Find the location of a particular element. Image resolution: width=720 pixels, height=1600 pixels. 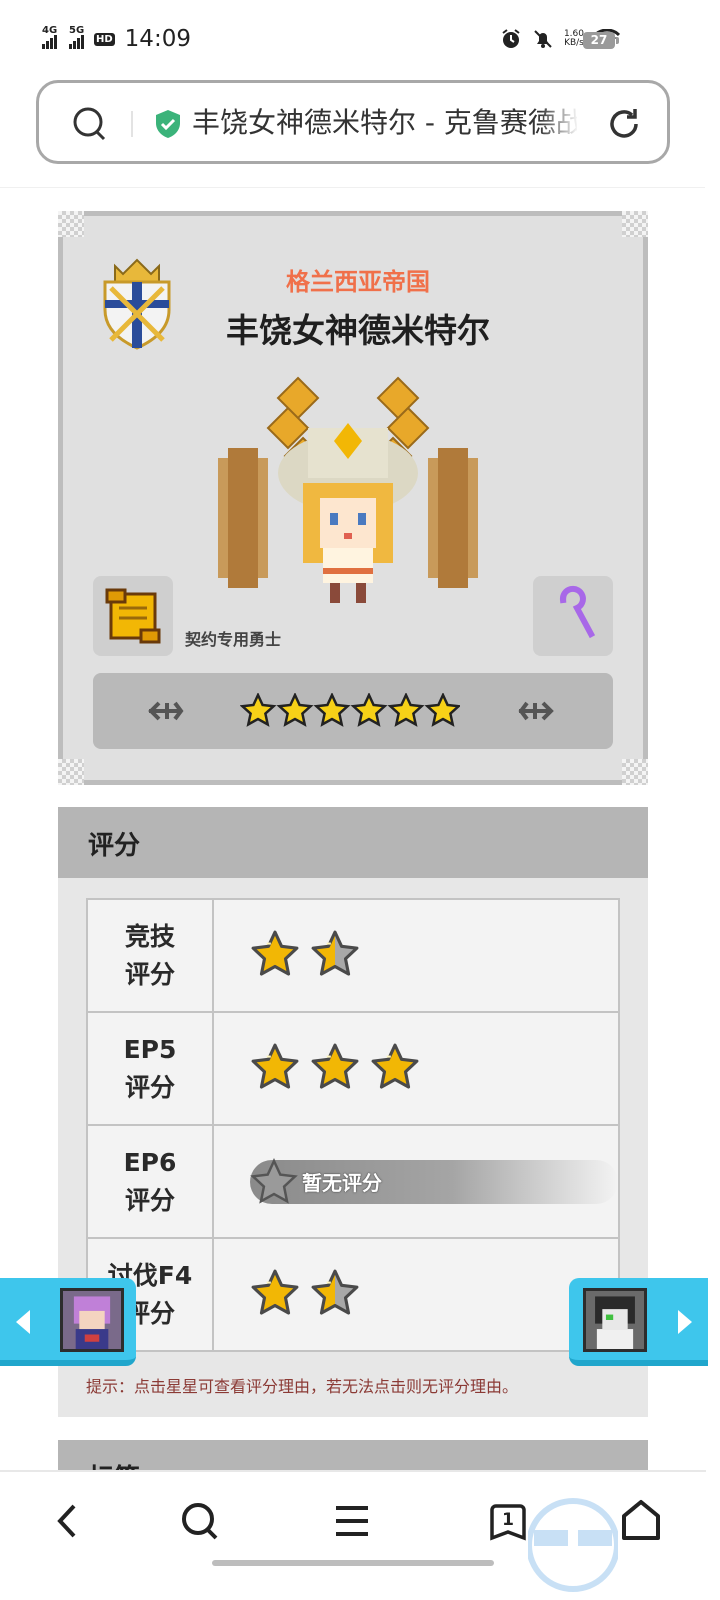

table-row: EP6 评分 暂无评分 is located at coordinates (353, 1181).